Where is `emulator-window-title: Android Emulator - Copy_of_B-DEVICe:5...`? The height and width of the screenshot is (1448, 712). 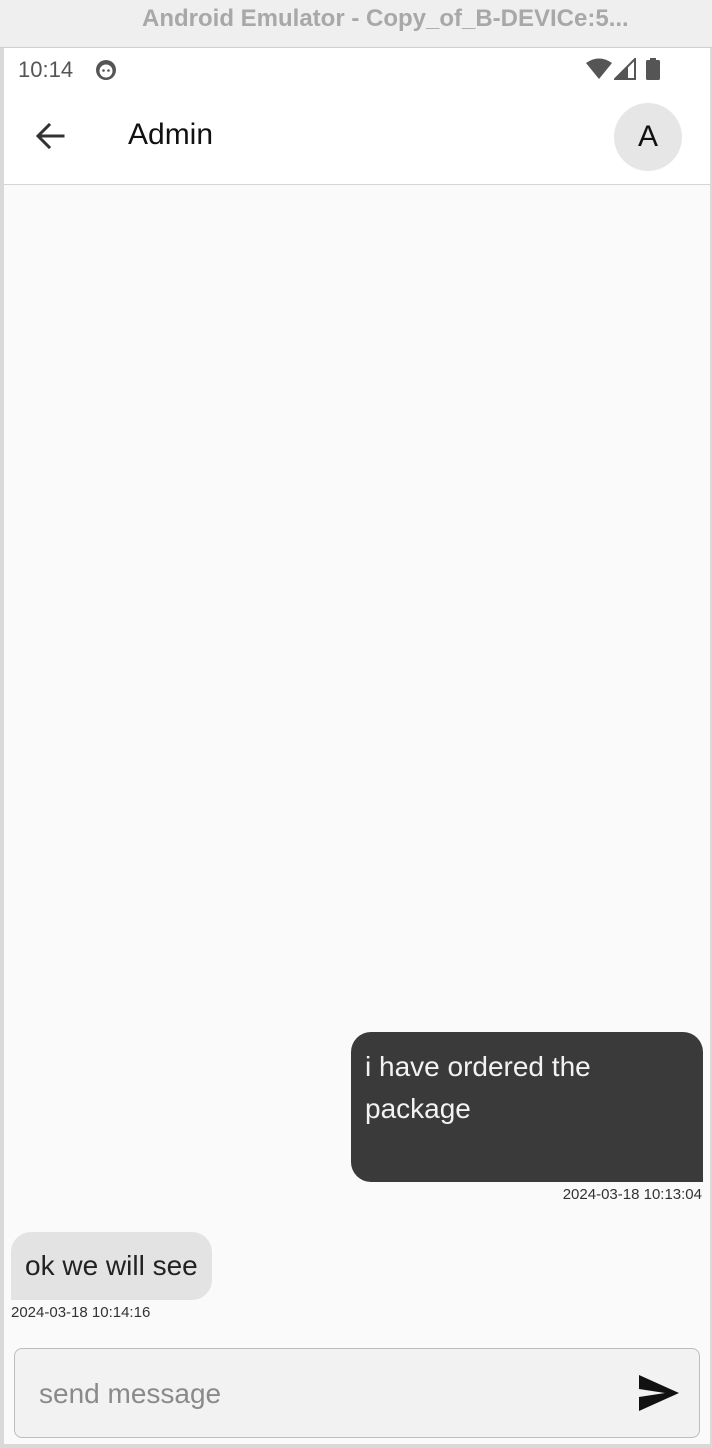
emulator-window-title: Android Emulator - Copy_of_B-DEVICe:5... is located at coordinates (385, 18).